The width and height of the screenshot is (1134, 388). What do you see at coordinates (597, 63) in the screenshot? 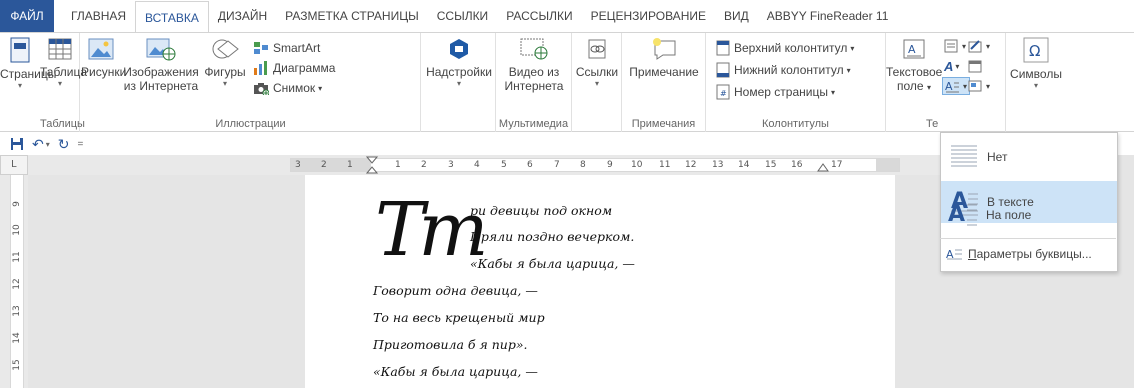
I see `links-button: Ссылки ▾` at bounding box center [597, 63].